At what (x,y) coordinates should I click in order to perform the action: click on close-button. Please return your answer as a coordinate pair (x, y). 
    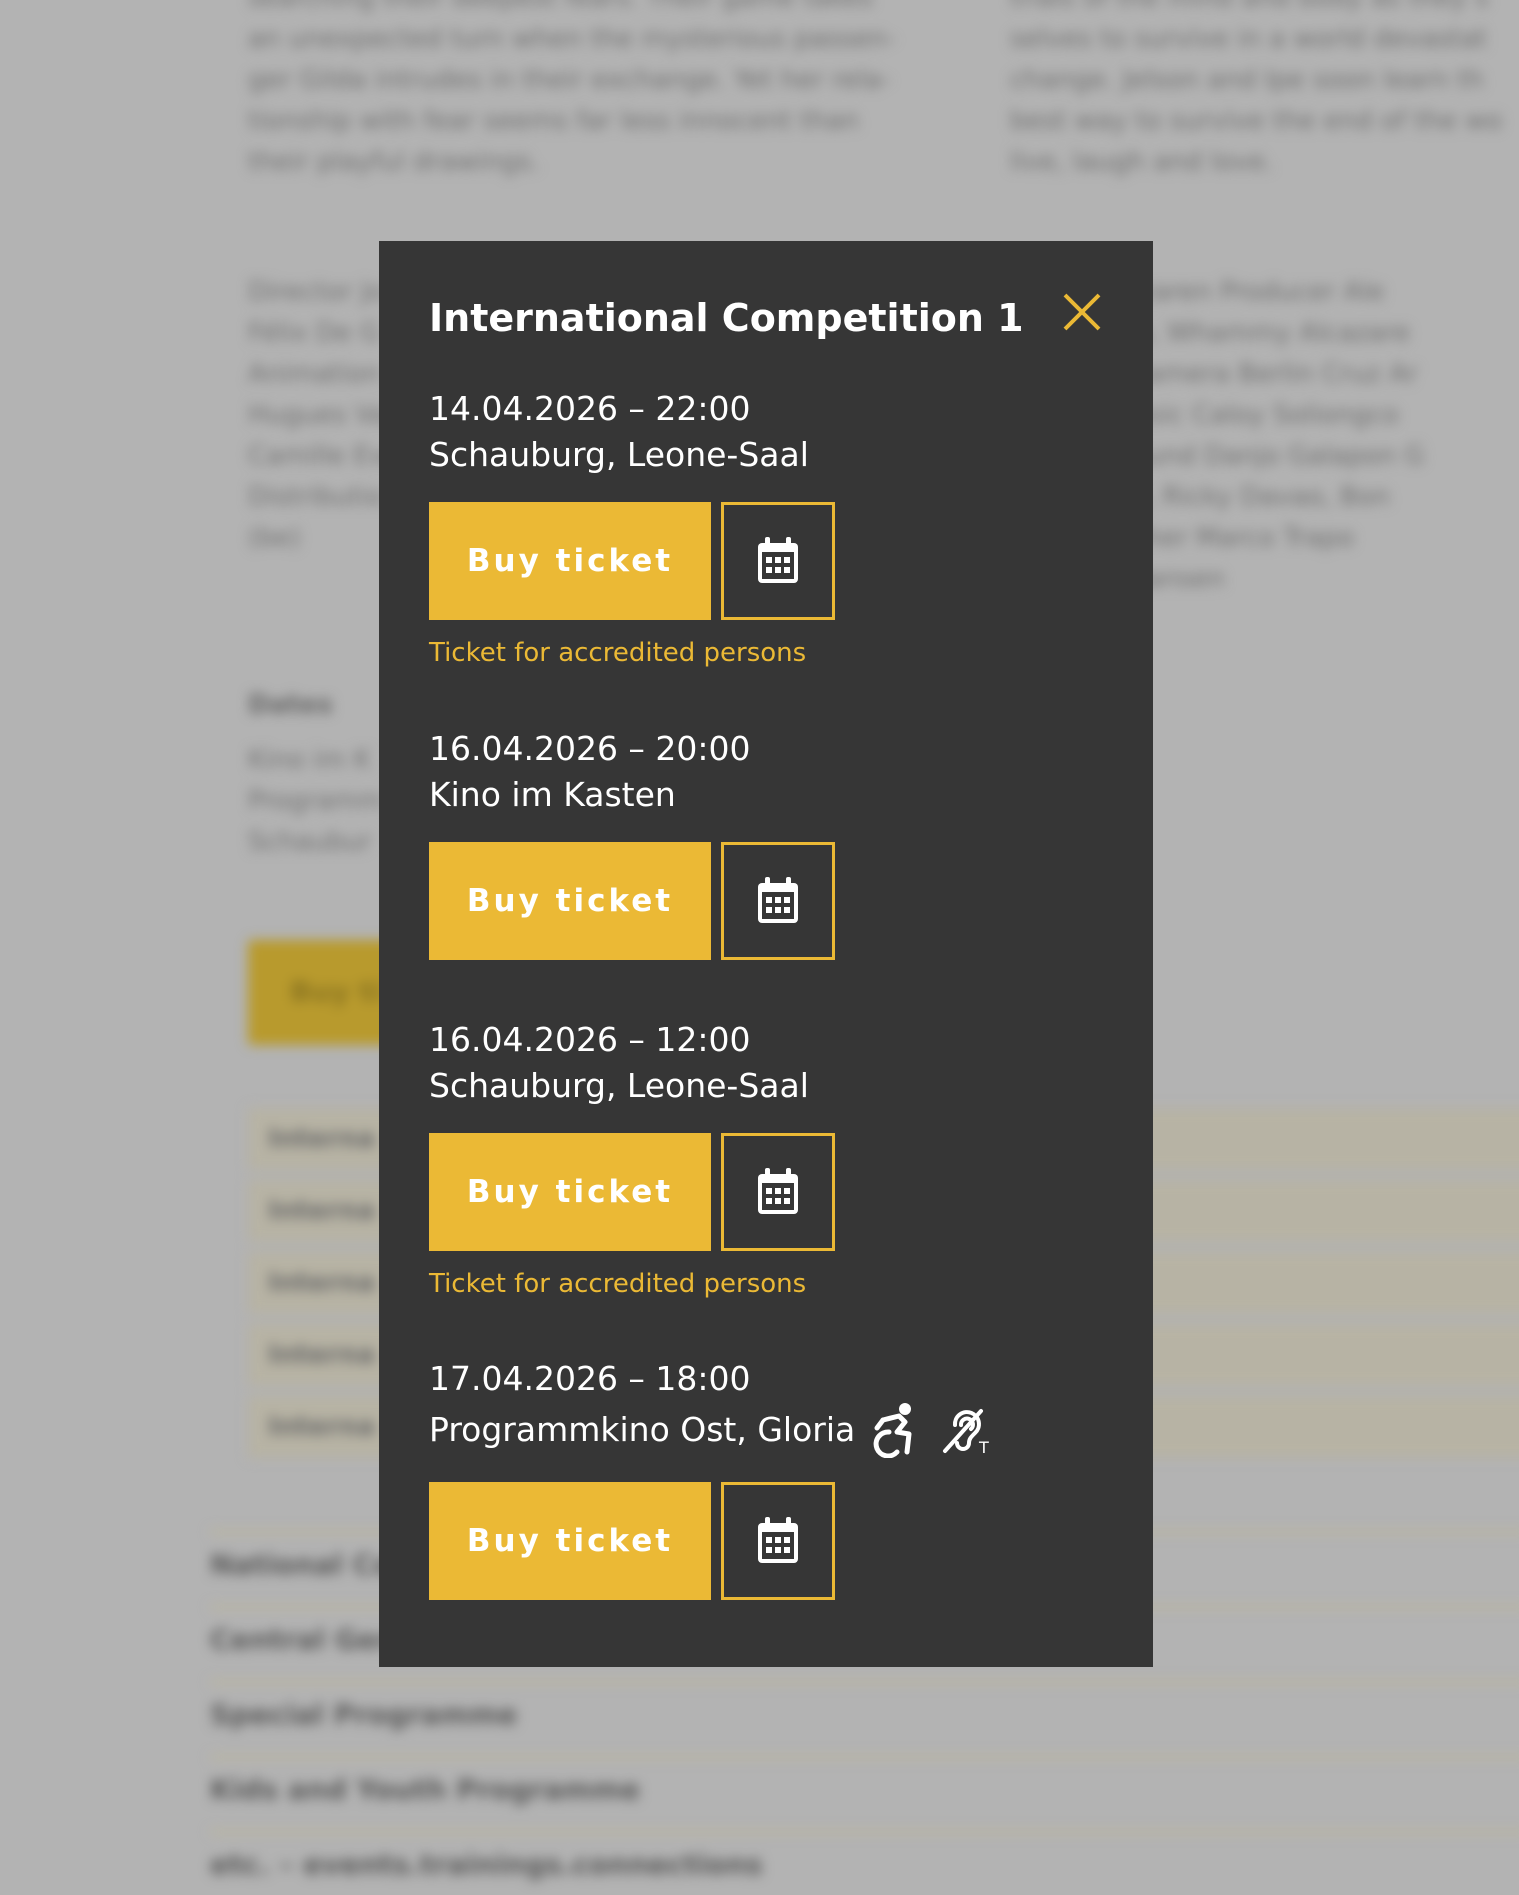
    Looking at the image, I should click on (1082, 312).